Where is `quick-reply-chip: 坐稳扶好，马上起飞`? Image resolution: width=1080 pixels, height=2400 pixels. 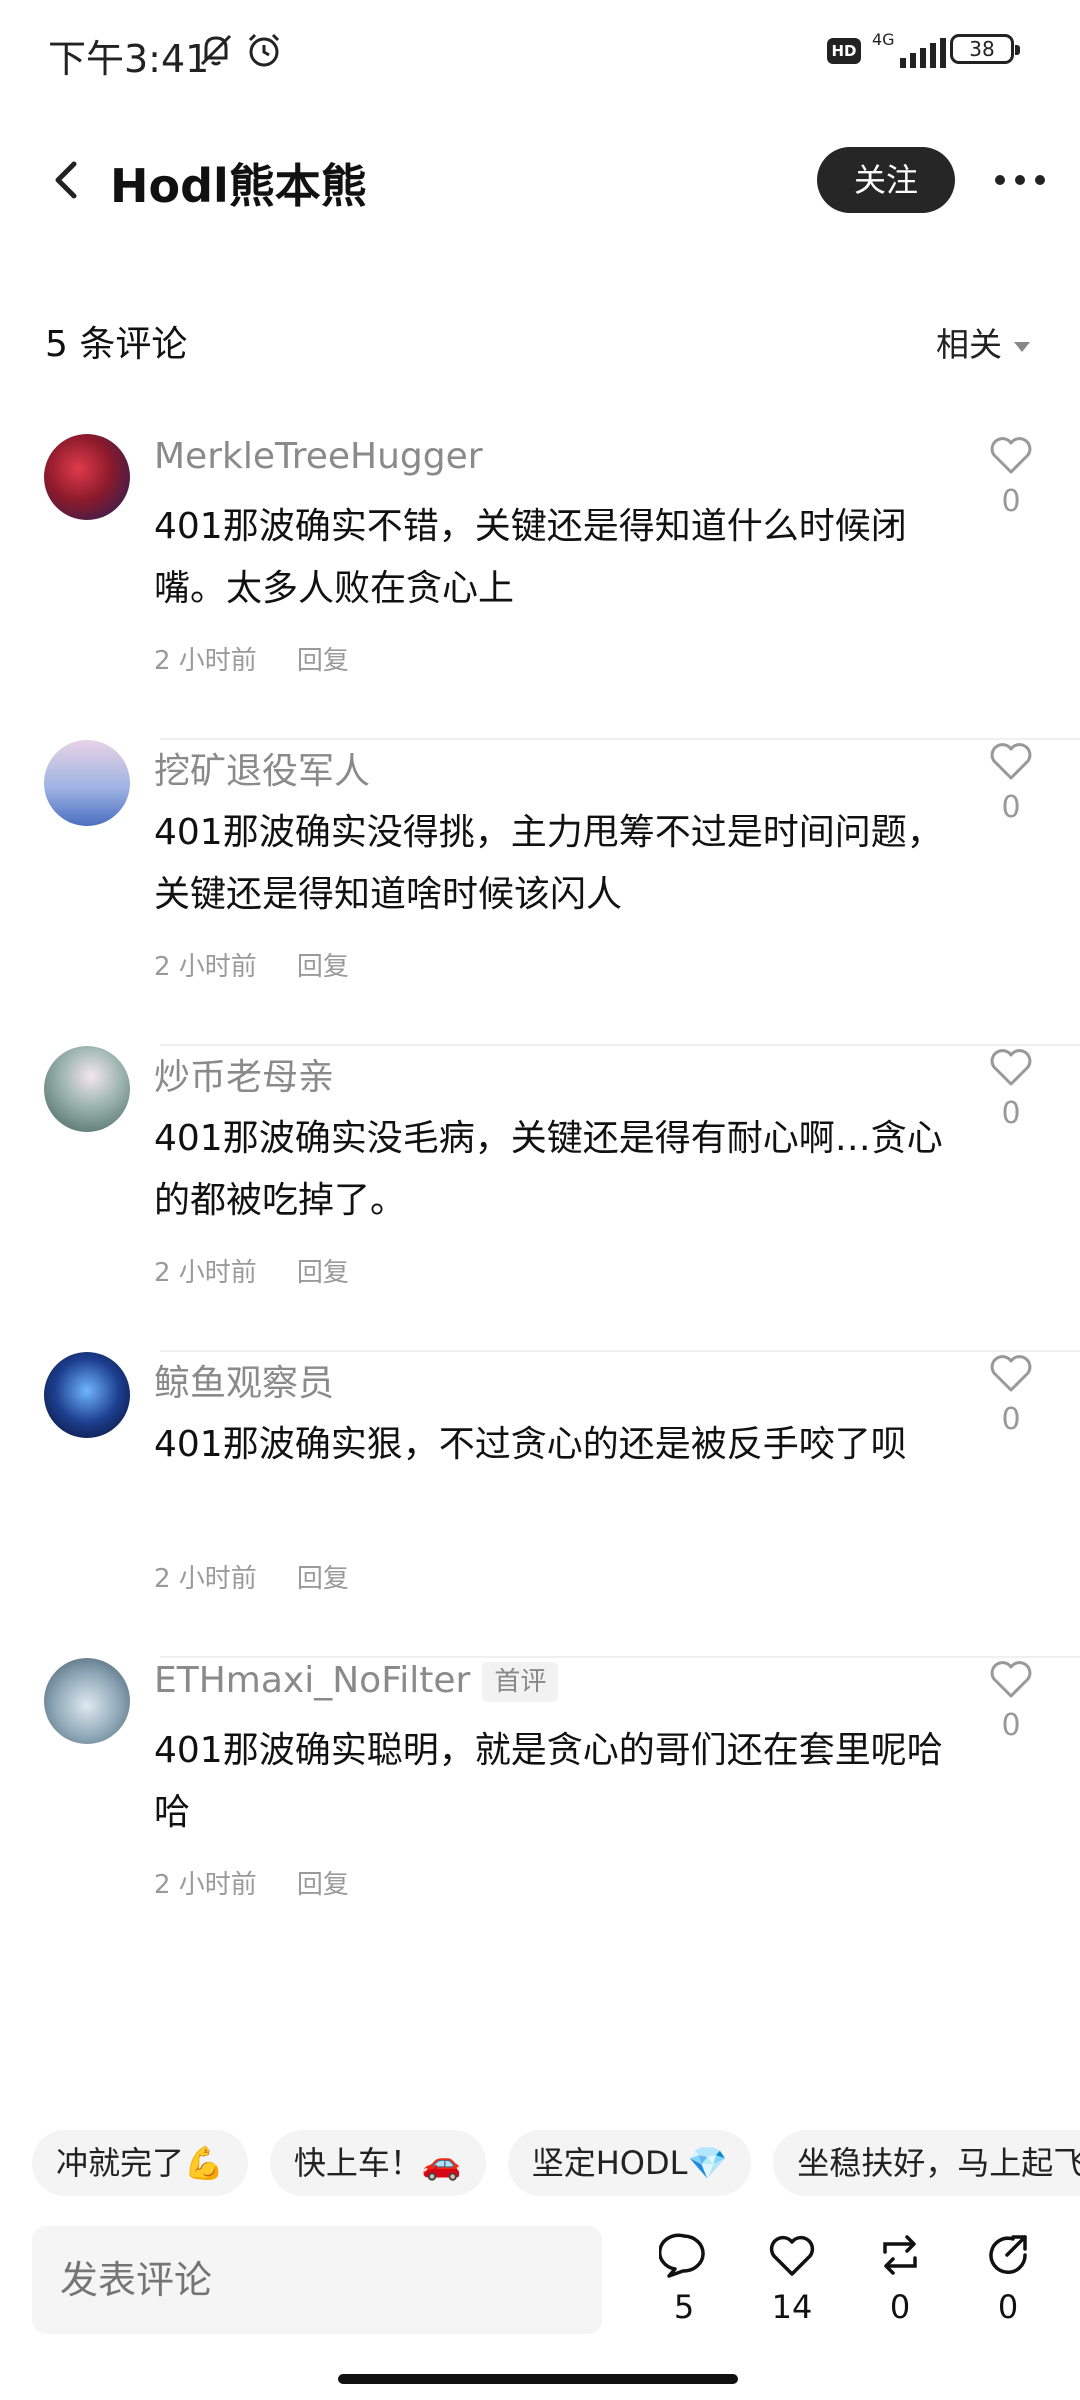 quick-reply-chip: 坐稳扶好，马上起飞 is located at coordinates (926, 2163).